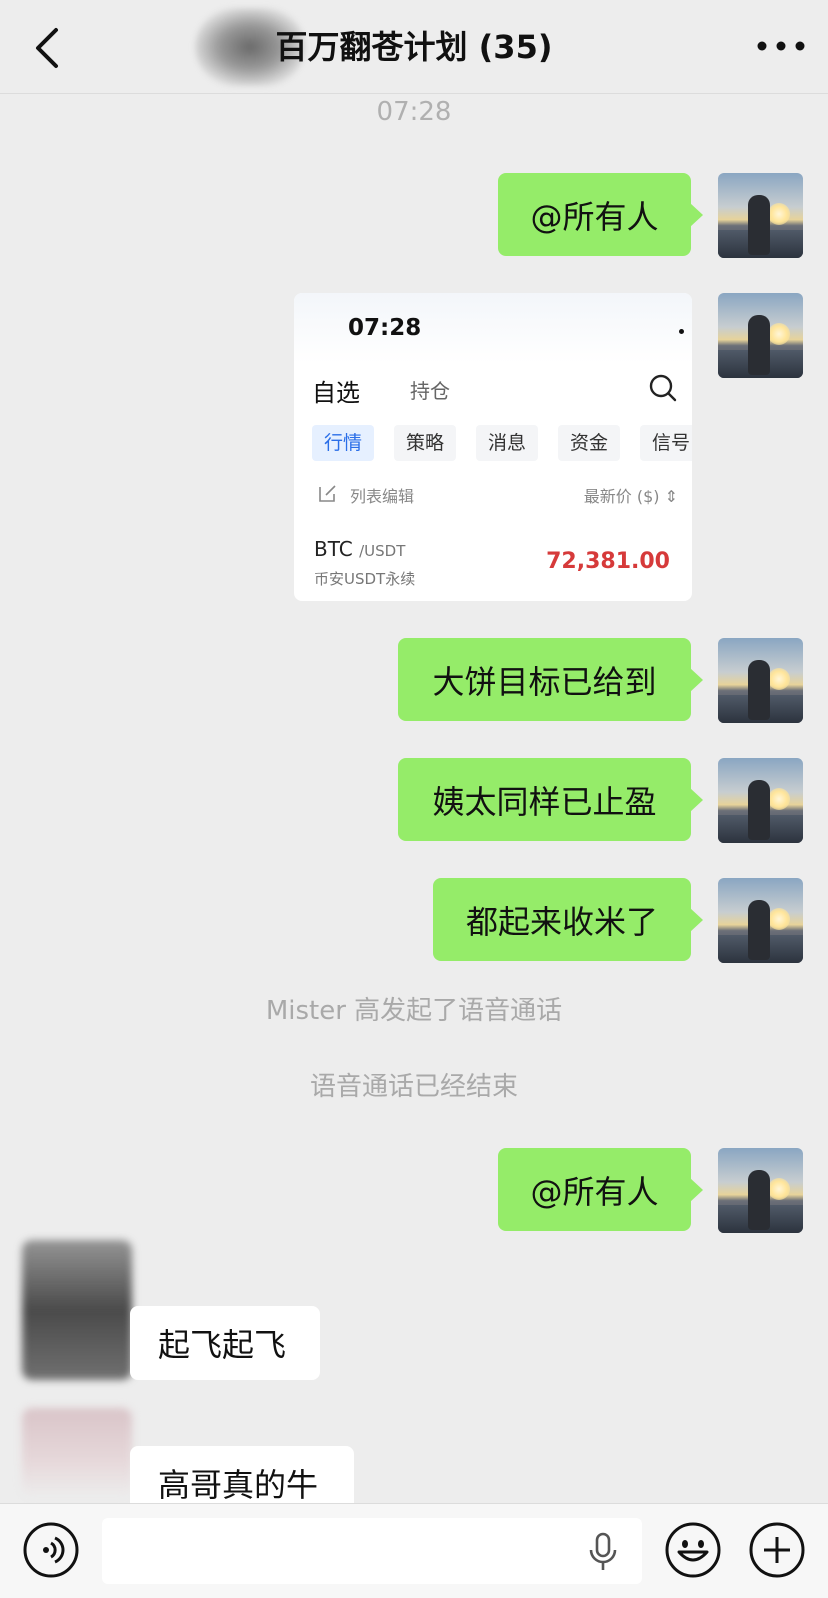 The height and width of the screenshot is (1598, 828). I want to click on price-value: 72,381.00, so click(608, 561).